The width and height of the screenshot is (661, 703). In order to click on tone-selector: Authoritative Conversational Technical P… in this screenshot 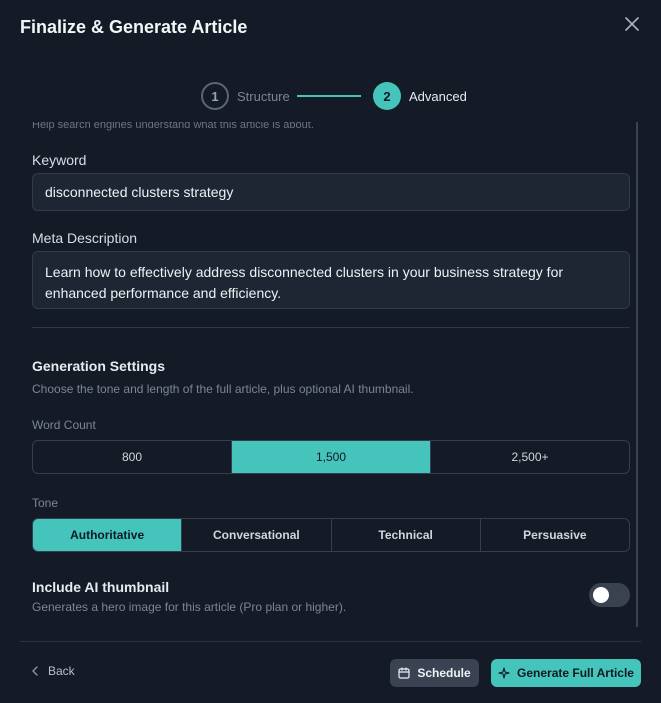, I will do `click(331, 535)`.